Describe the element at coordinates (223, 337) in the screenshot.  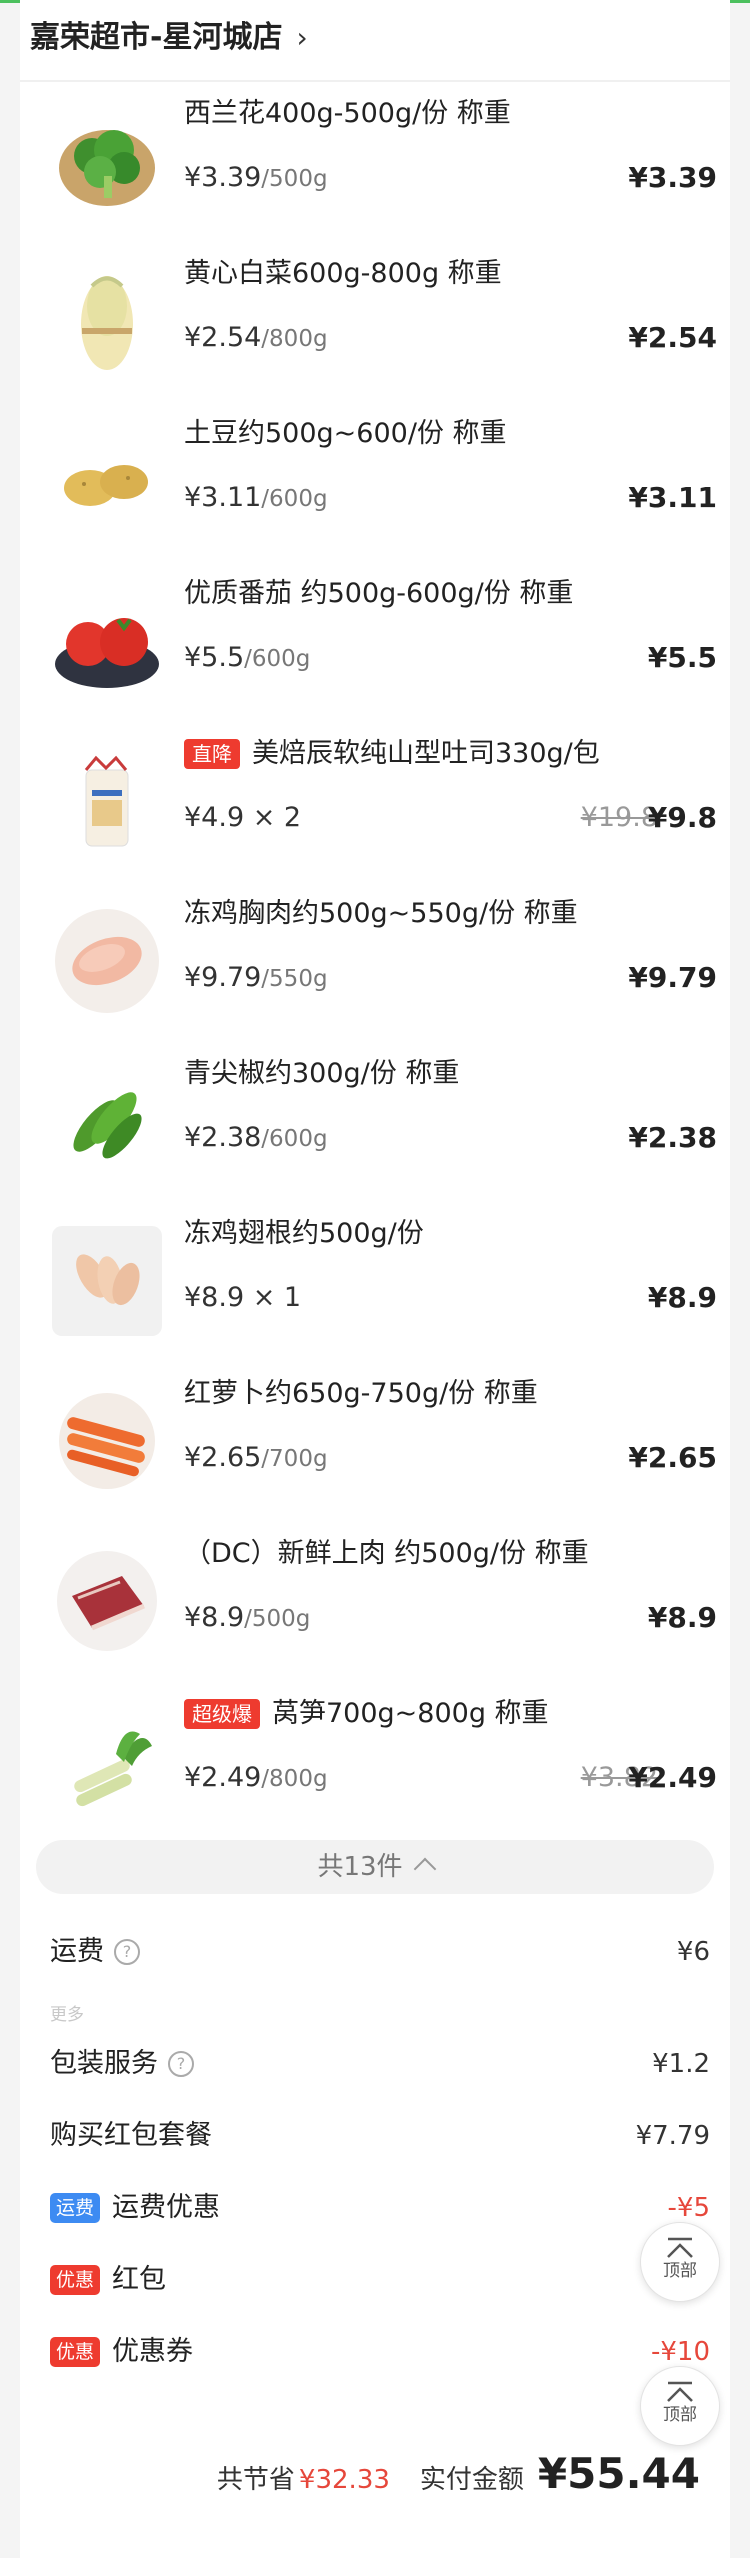
I see `unit-price-value: ¥2.54` at that location.